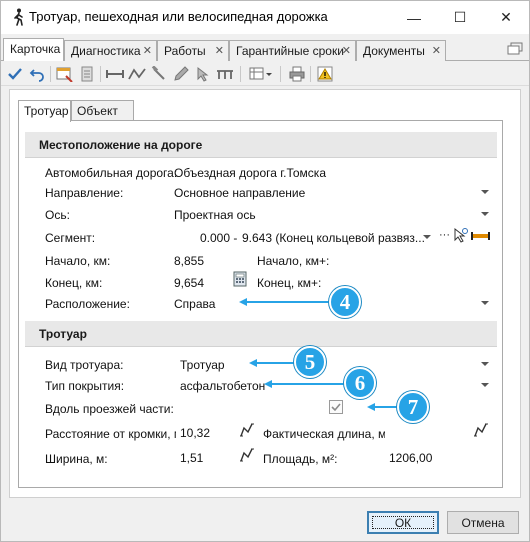 Image resolution: width=530 pixels, height=542 pixels. I want to click on kind-dropdown: Тротуар, so click(334, 364).